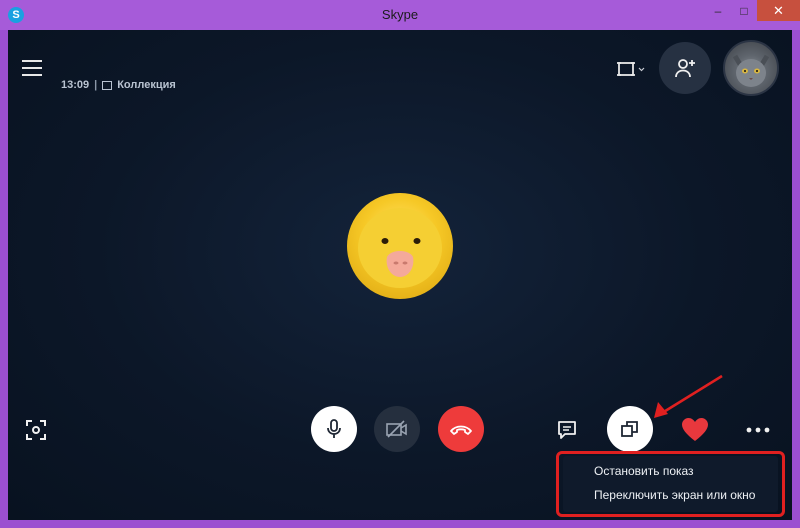 This screenshot has height=528, width=800. I want to click on maximize-button: □, so click(744, 10).